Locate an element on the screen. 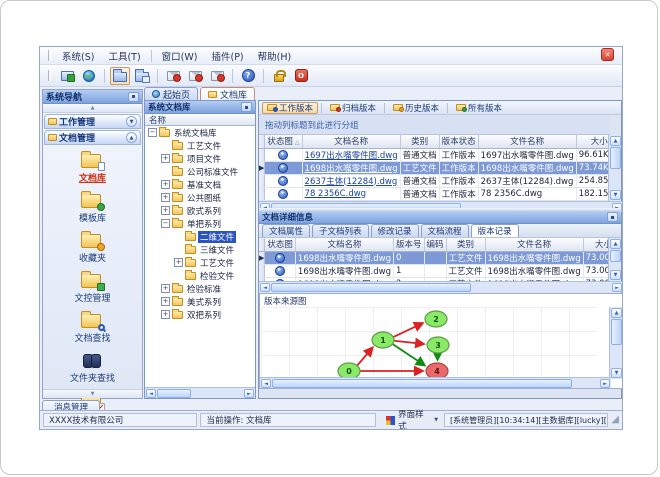 The height and width of the screenshot is (477, 660). data-cell: 1698出水嘴零件图.dwg is located at coordinates (351, 168).